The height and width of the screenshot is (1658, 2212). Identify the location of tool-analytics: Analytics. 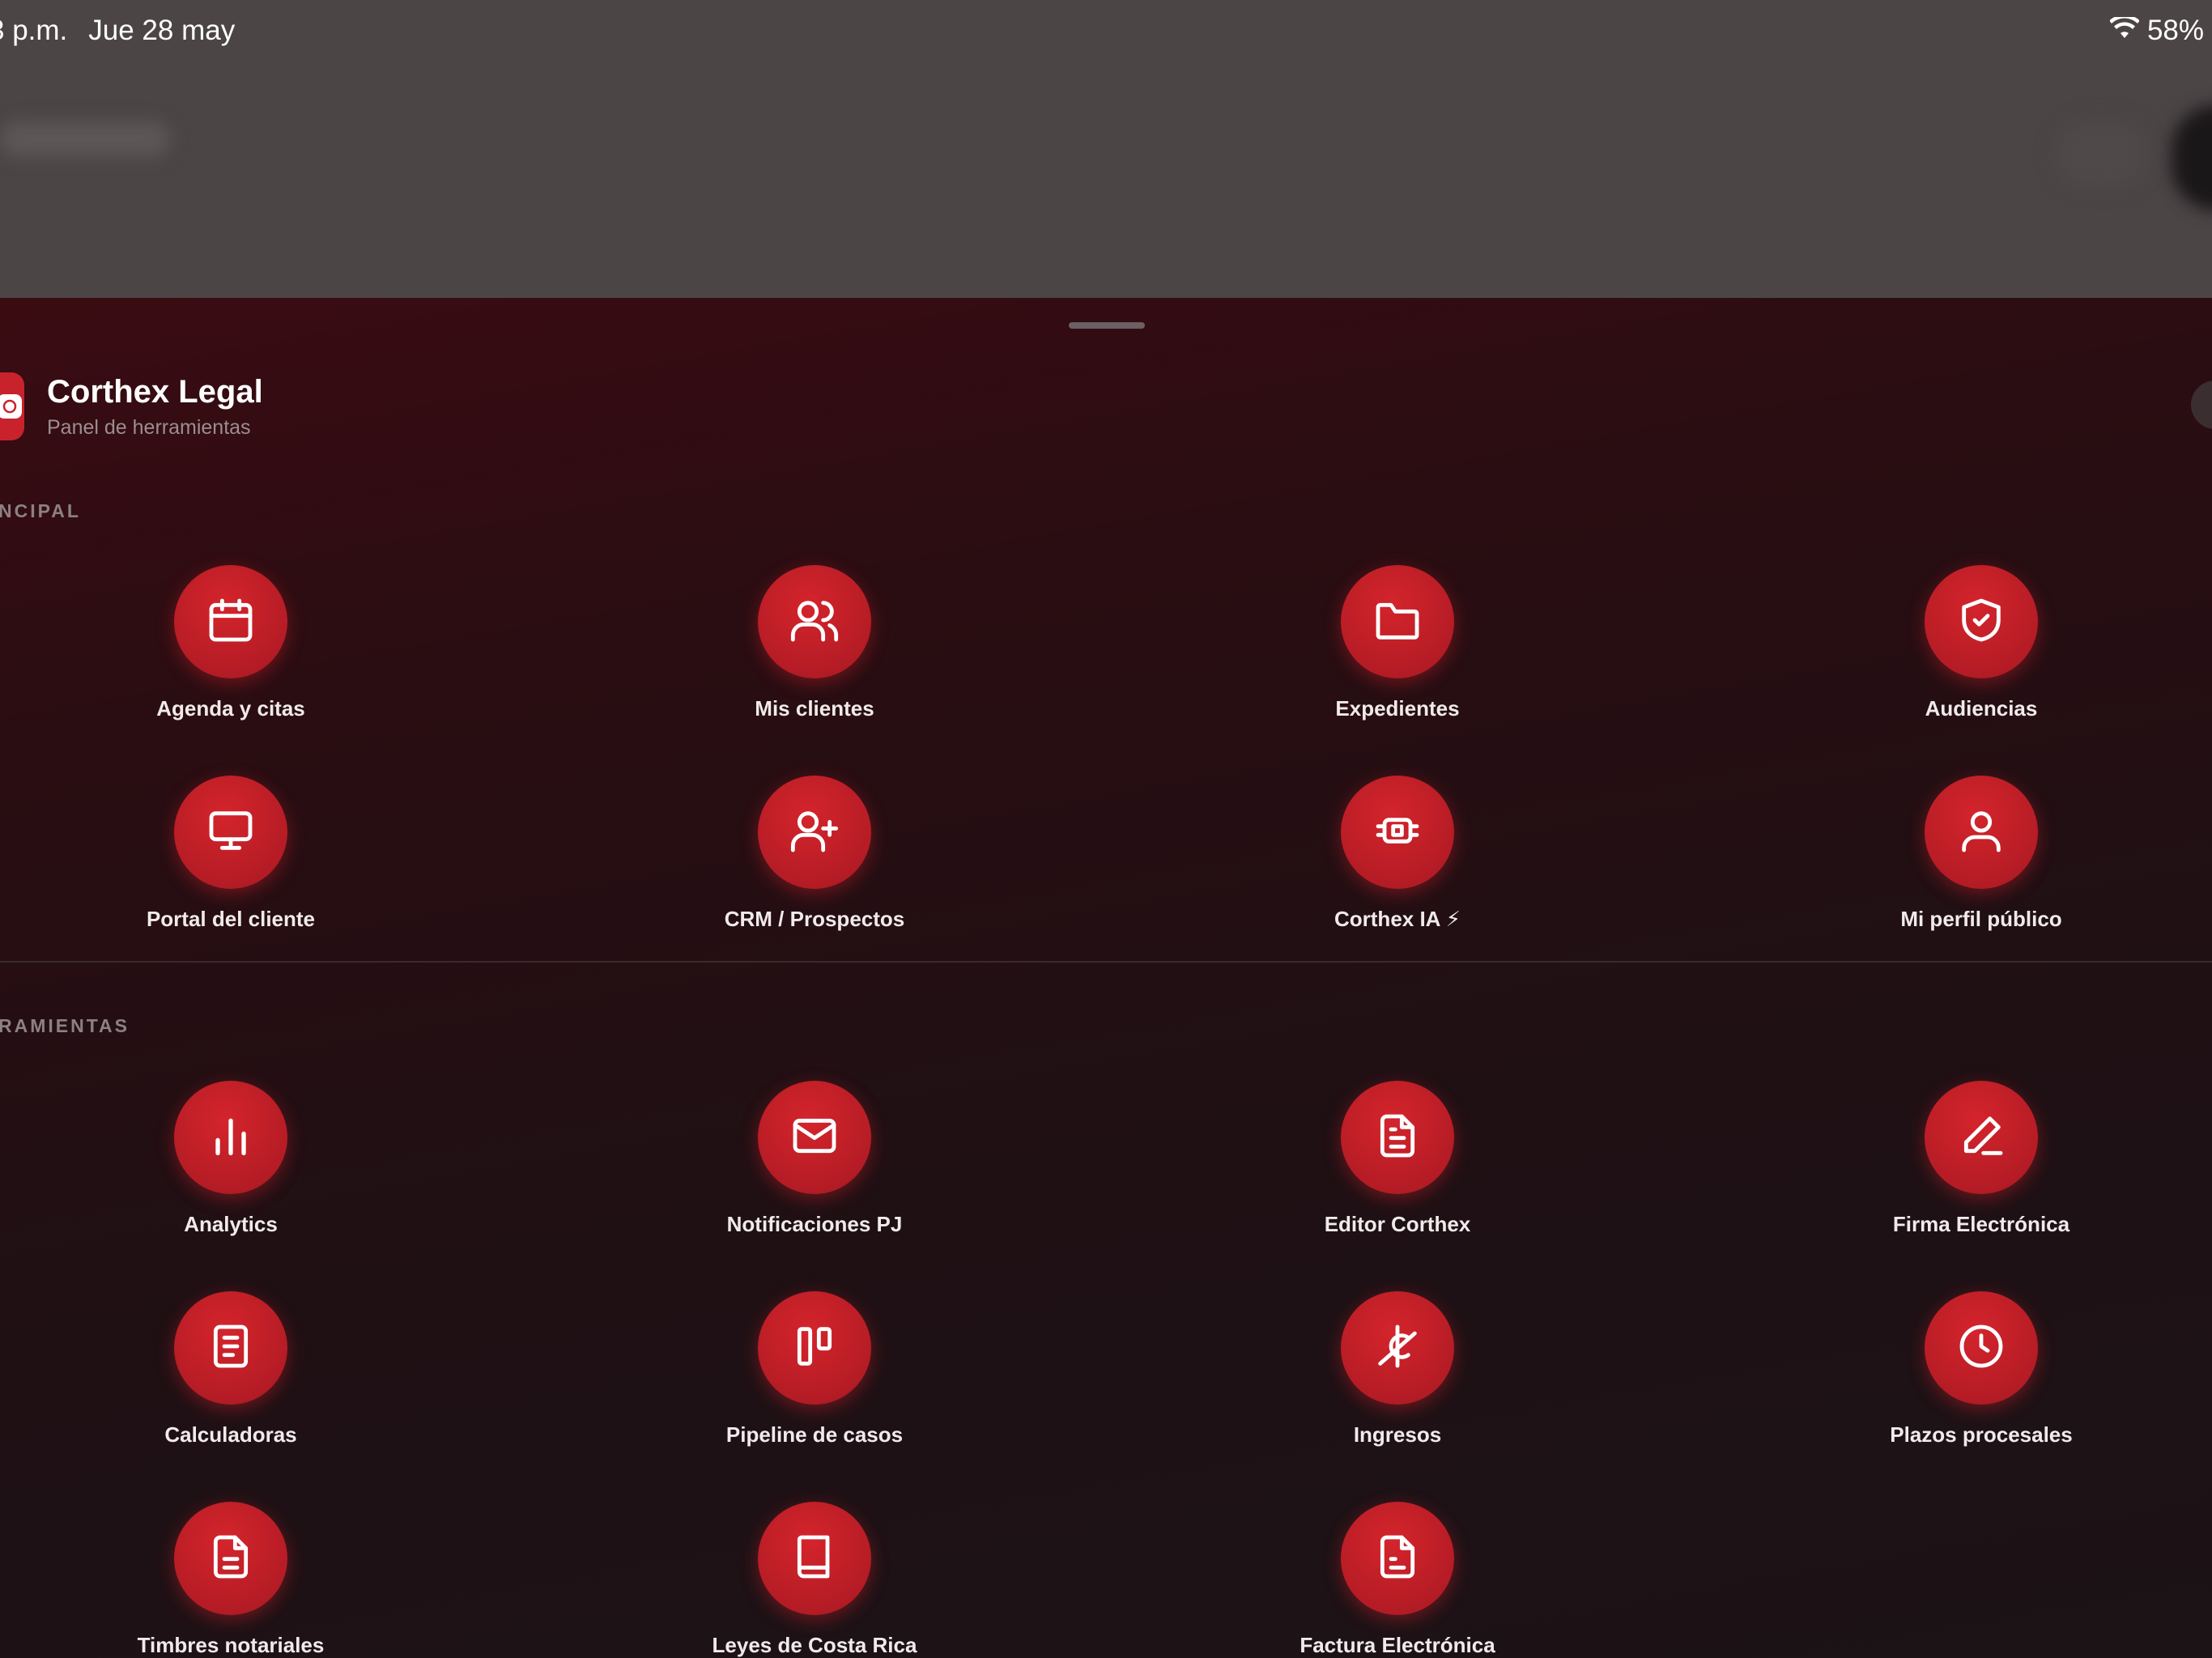
(231, 1159).